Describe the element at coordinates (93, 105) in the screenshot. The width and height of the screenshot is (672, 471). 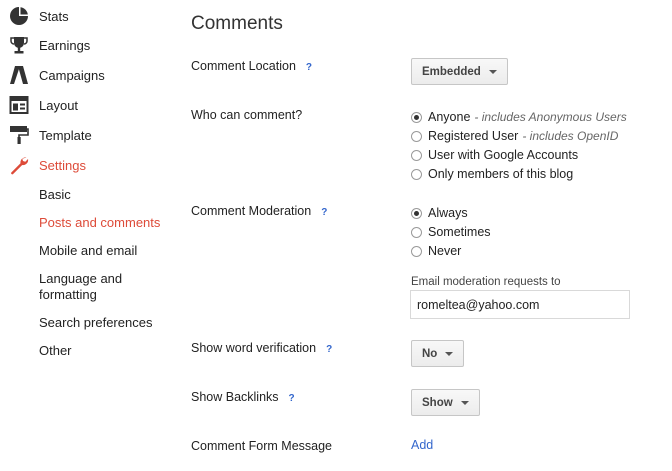
I see `sidebar-item-layout: Layout` at that location.